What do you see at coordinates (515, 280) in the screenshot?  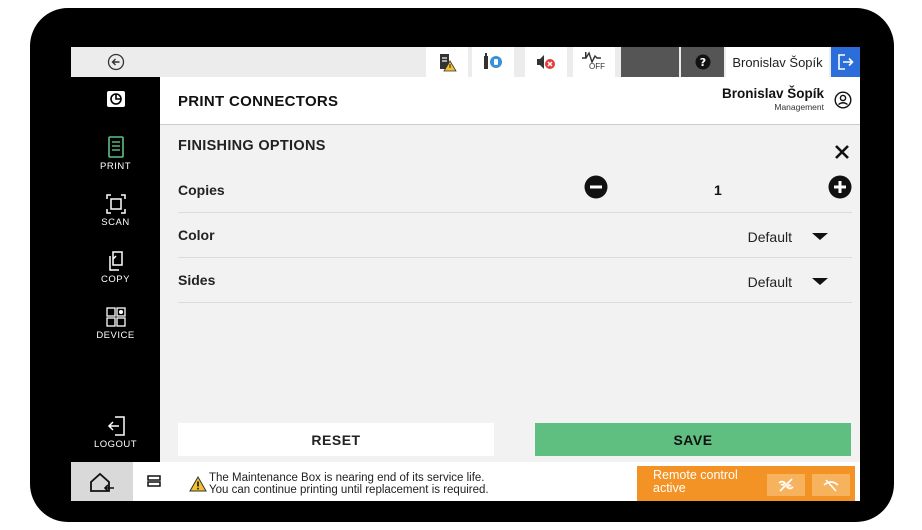 I see `sides-row: Sides Default` at bounding box center [515, 280].